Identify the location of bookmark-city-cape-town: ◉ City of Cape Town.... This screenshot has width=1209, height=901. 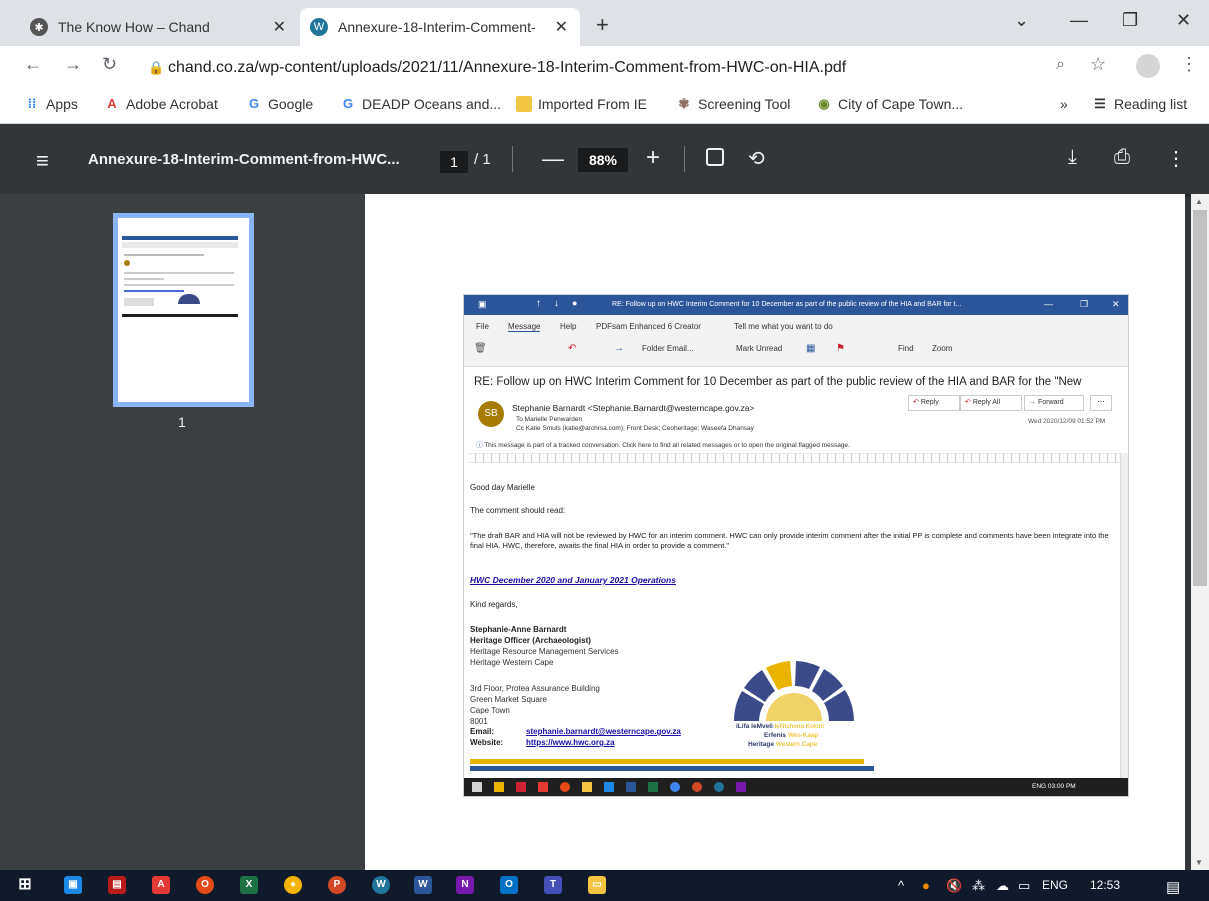
(889, 104).